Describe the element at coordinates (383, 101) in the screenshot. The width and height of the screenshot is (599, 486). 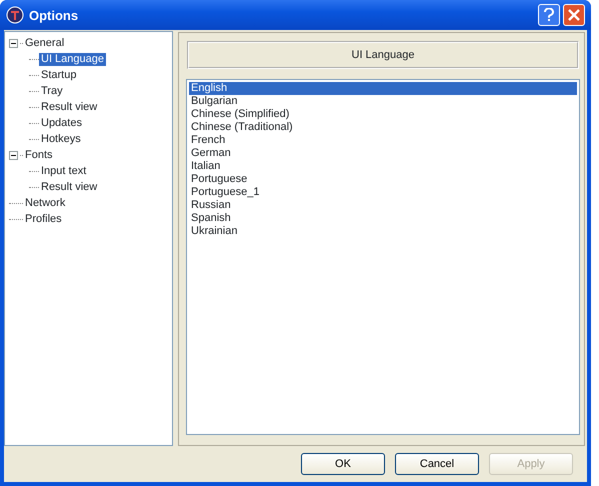
I see `language-item: Bulgarian` at that location.